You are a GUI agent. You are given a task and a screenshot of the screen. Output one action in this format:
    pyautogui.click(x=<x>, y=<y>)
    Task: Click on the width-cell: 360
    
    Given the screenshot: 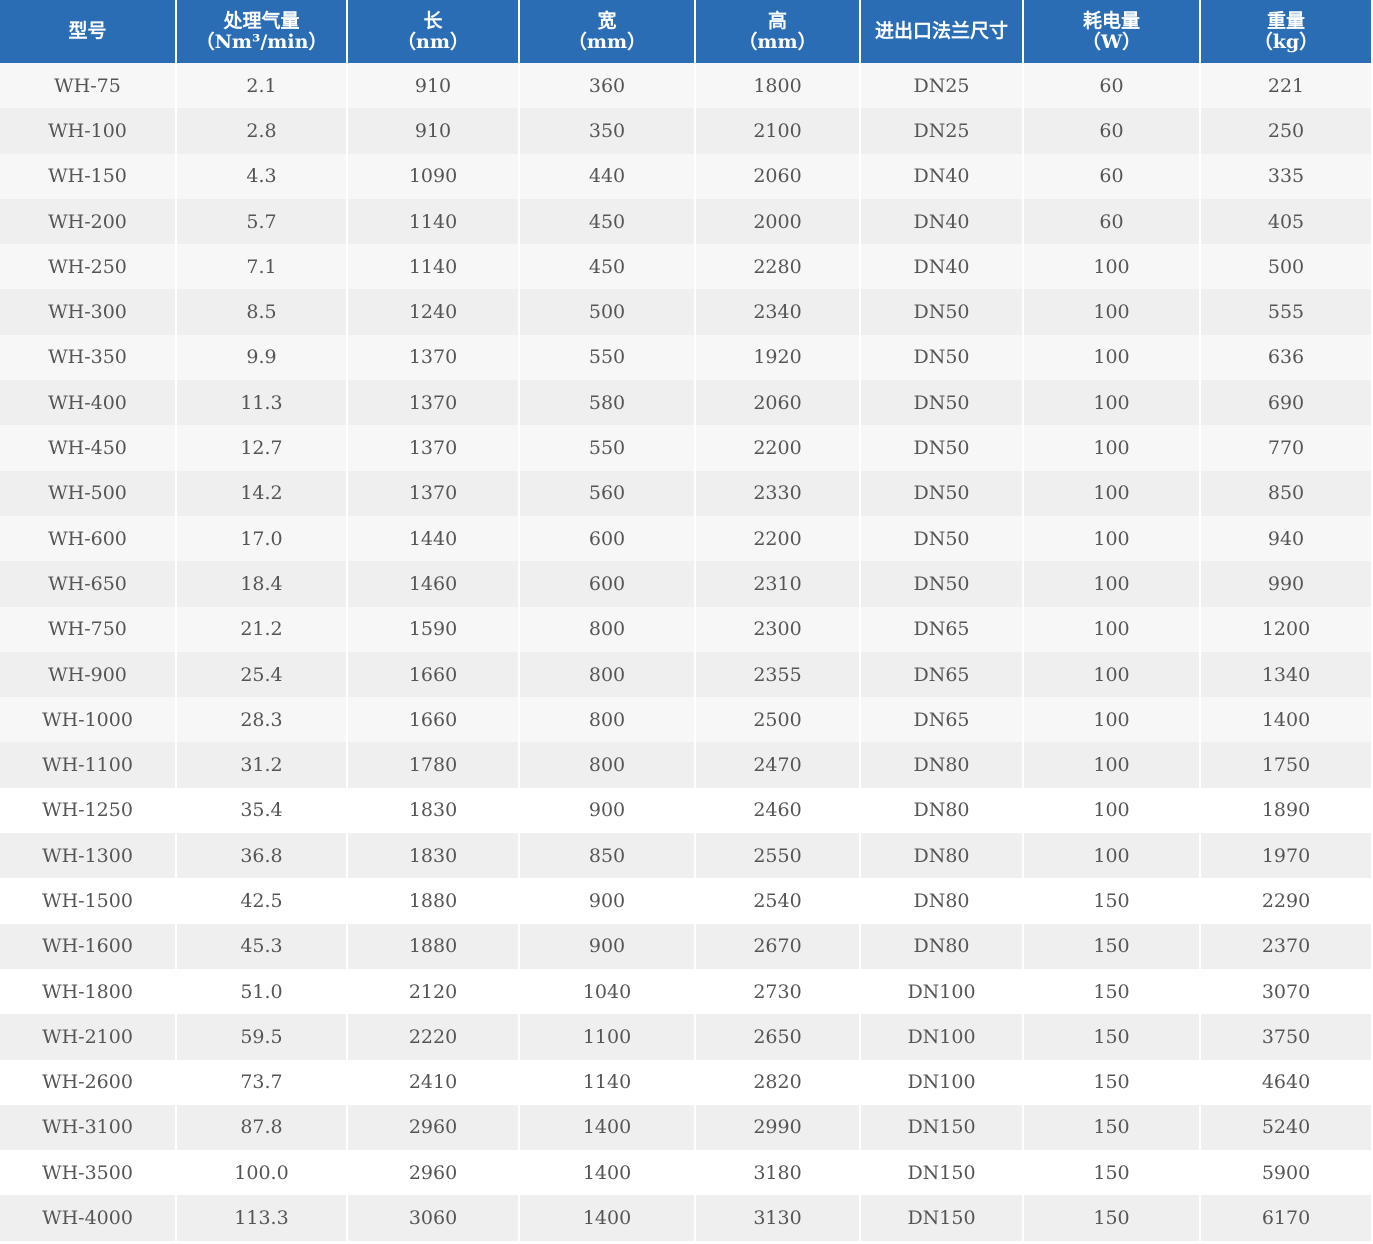 What is the action you would take?
    pyautogui.click(x=607, y=86)
    